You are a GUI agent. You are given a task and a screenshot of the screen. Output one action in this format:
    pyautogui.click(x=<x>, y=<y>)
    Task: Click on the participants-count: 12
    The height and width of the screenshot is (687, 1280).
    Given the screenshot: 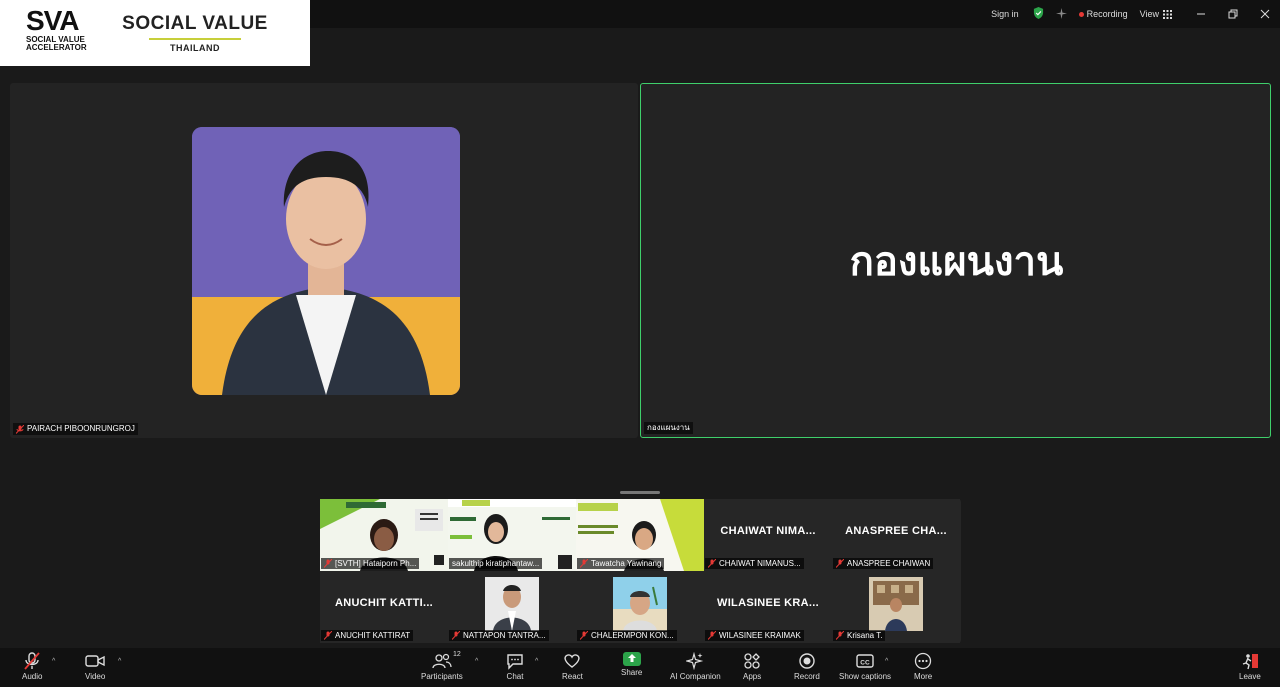 What is the action you would take?
    pyautogui.click(x=457, y=654)
    